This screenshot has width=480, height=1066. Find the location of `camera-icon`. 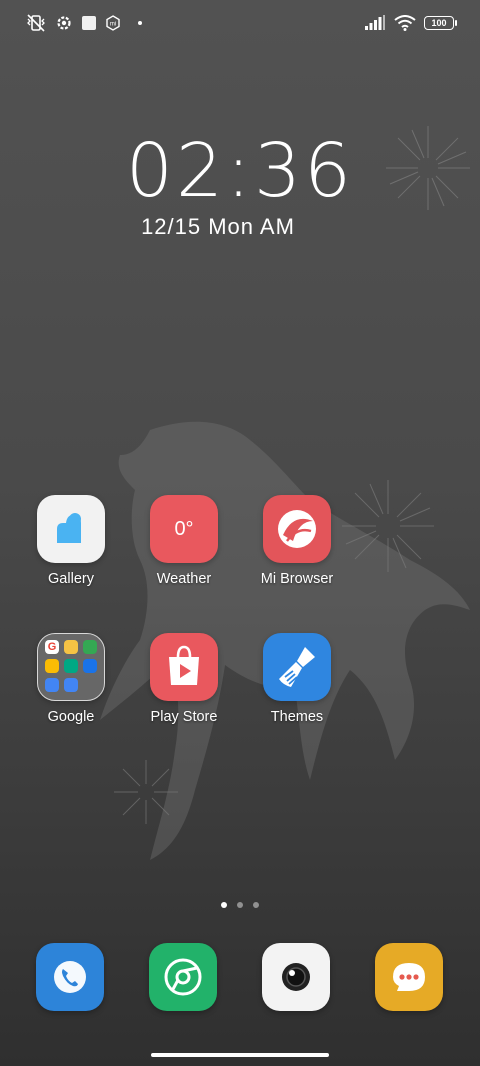

camera-icon is located at coordinates (296, 977).